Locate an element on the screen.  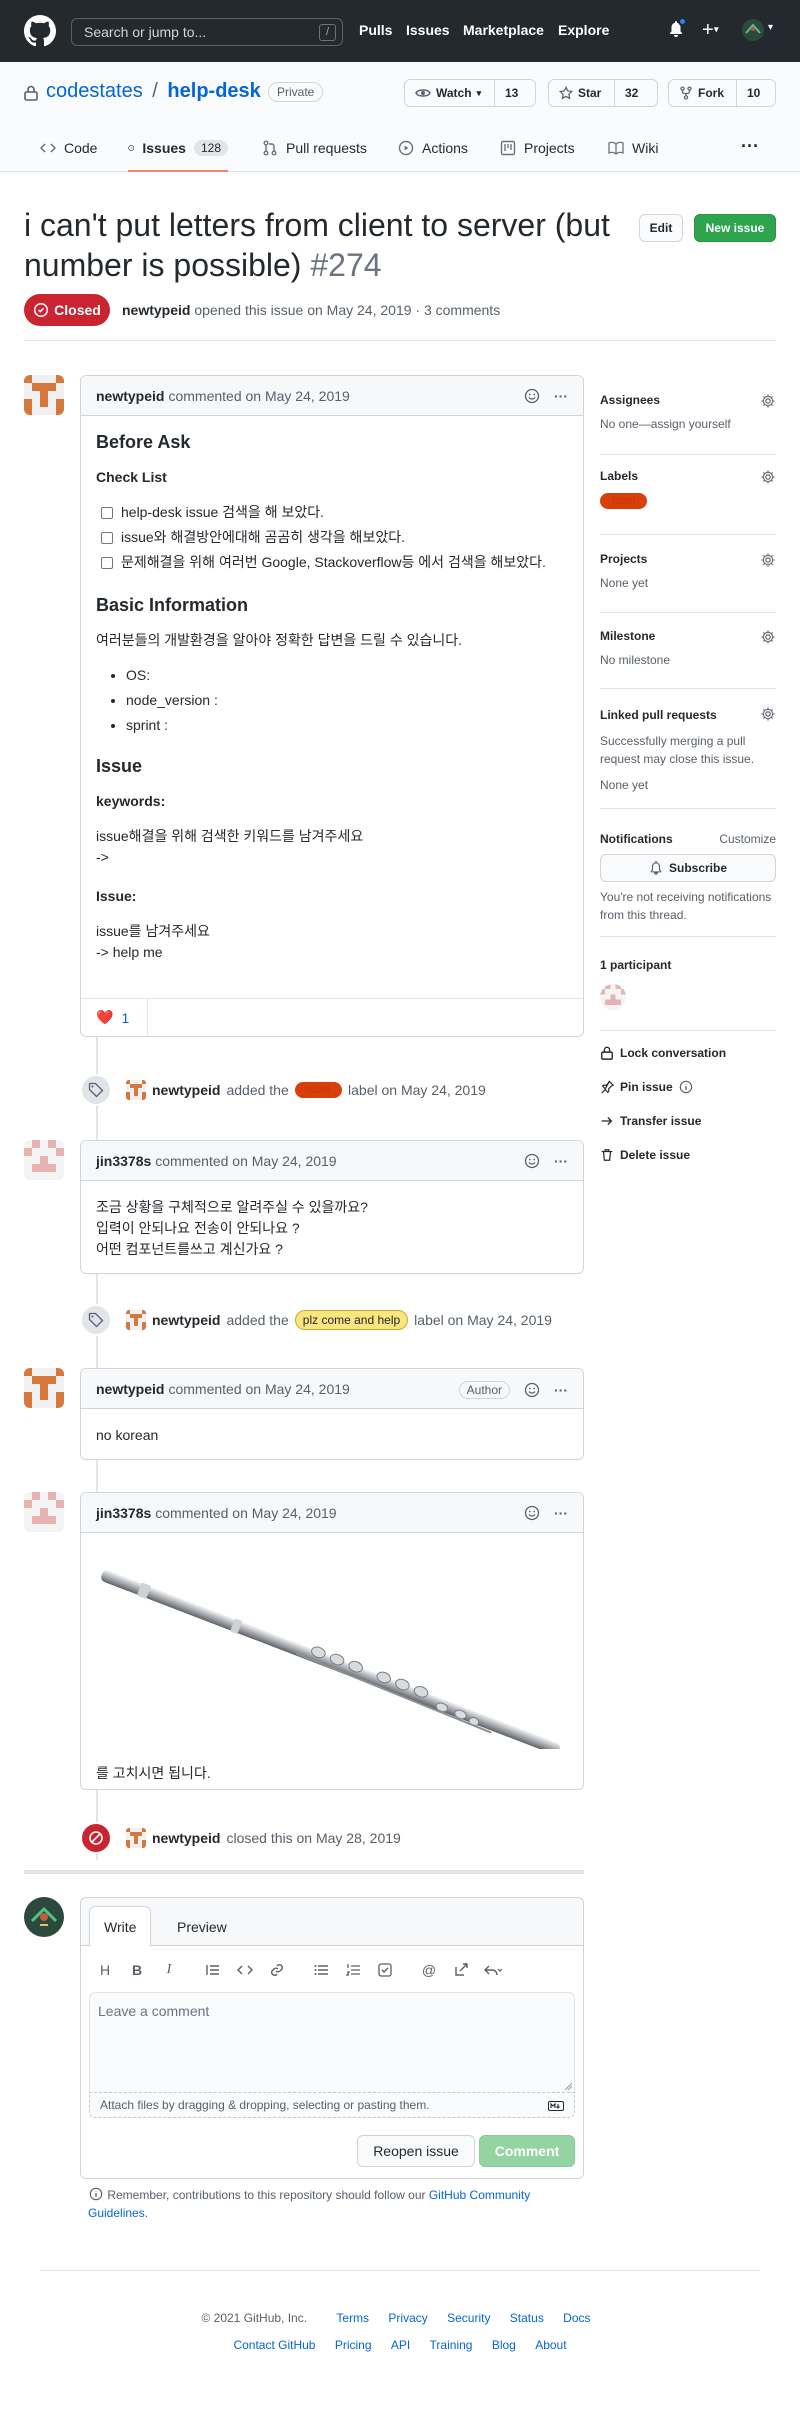
pin-issue-button: Pin issue is located at coordinates (646, 1087).